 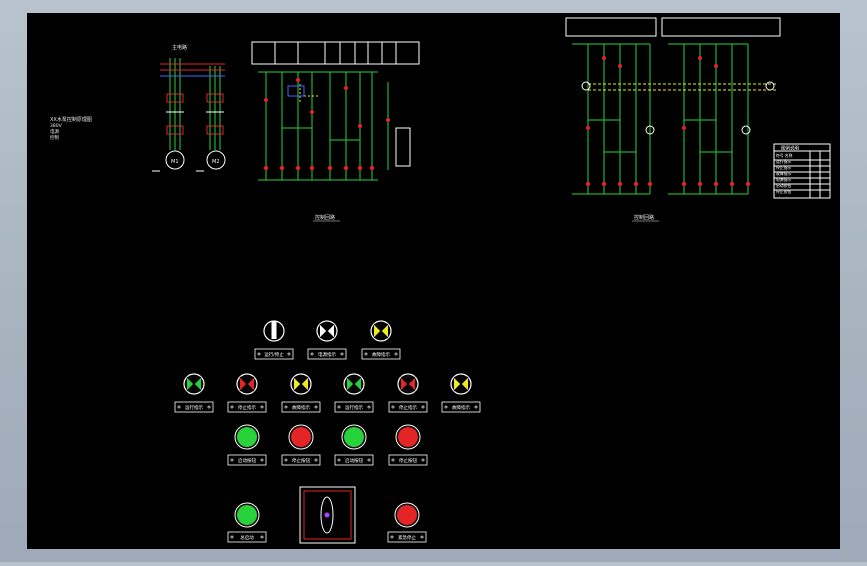 I want to click on legend-table-title: 图例说明, so click(x=790, y=148).